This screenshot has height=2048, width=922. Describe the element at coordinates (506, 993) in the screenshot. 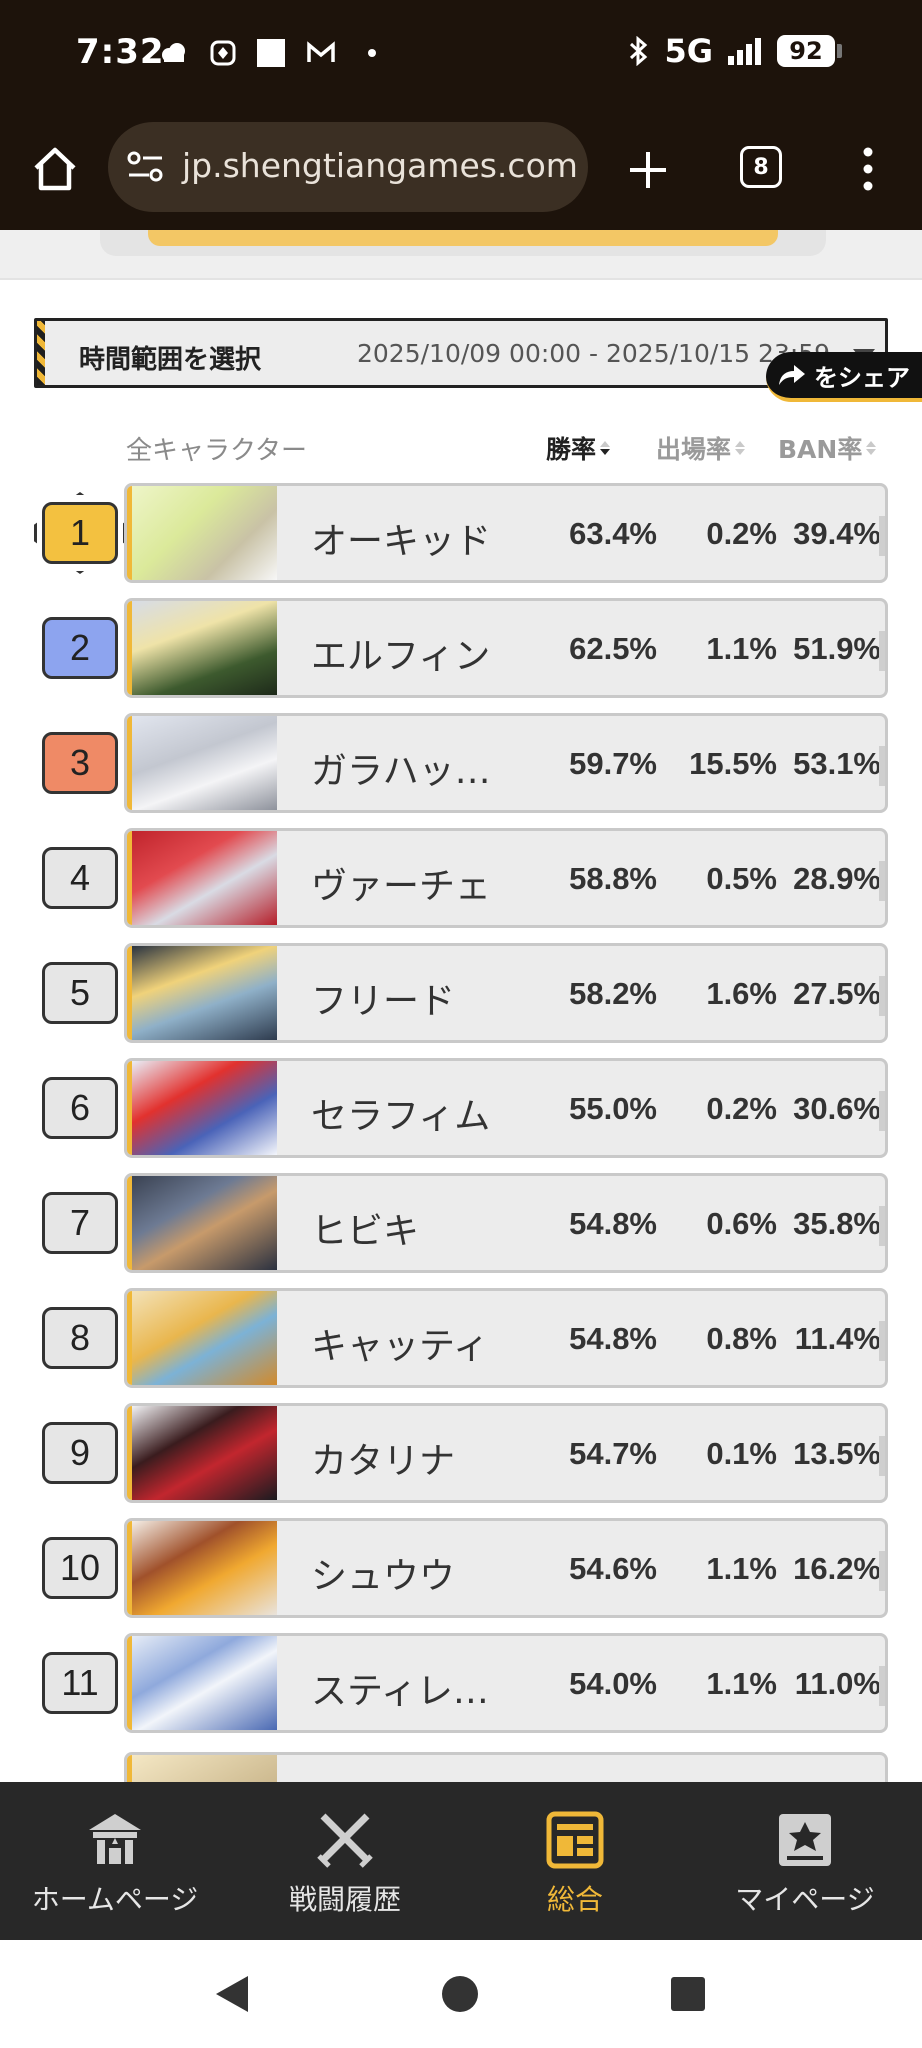

I see `character-card: フリード 58.2% 1.6% 27.5%` at that location.